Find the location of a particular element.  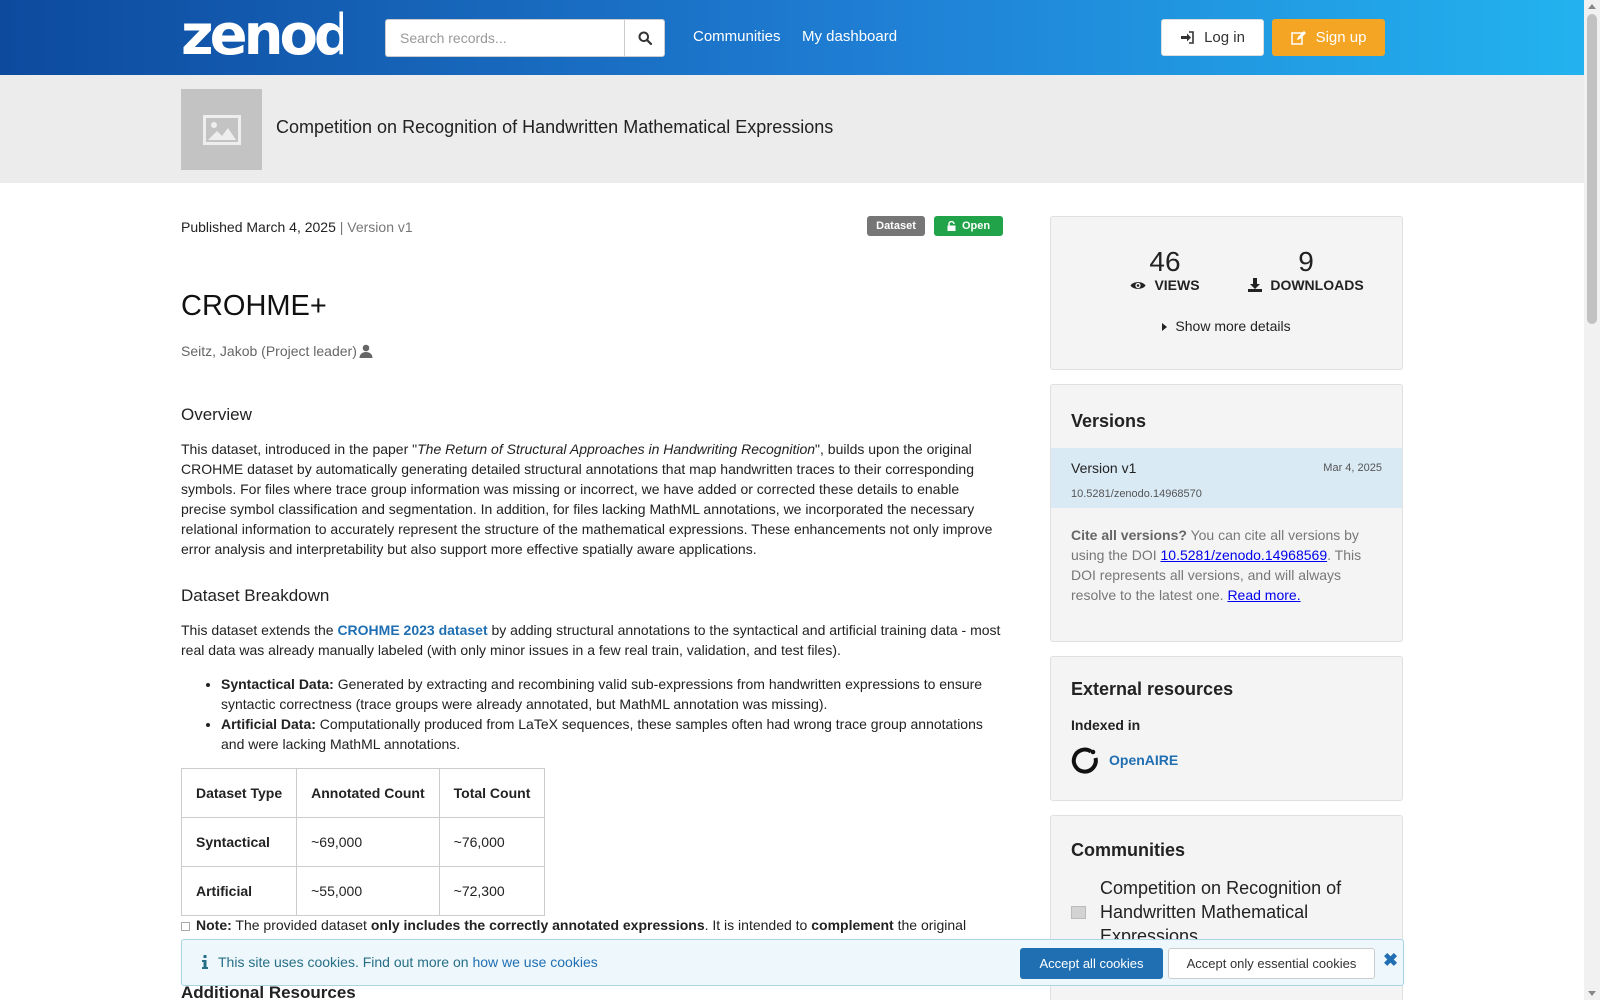

sign-in-icon is located at coordinates (1187, 37).